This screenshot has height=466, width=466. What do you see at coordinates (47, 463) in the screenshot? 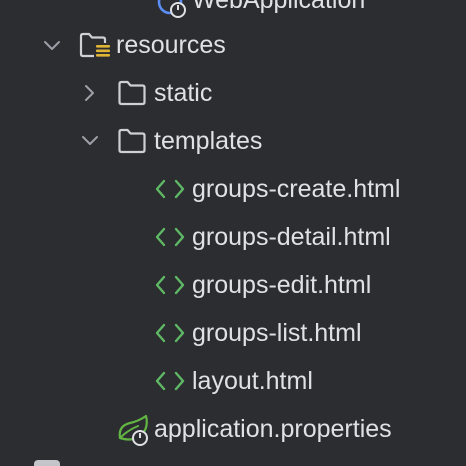
I see `next-tree-item-fragment` at bounding box center [47, 463].